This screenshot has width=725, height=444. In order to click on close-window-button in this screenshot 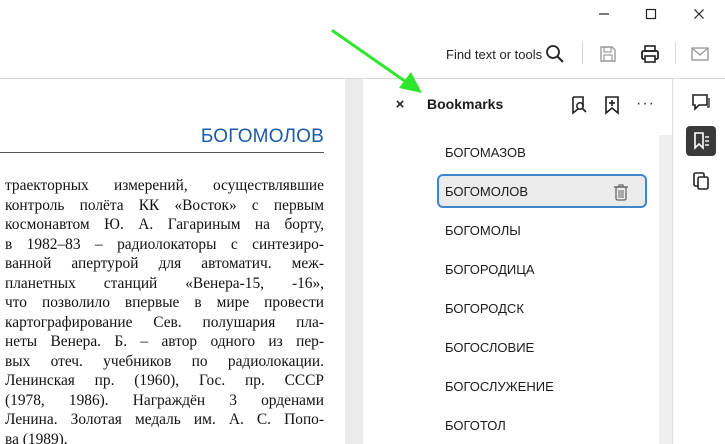, I will do `click(699, 14)`.